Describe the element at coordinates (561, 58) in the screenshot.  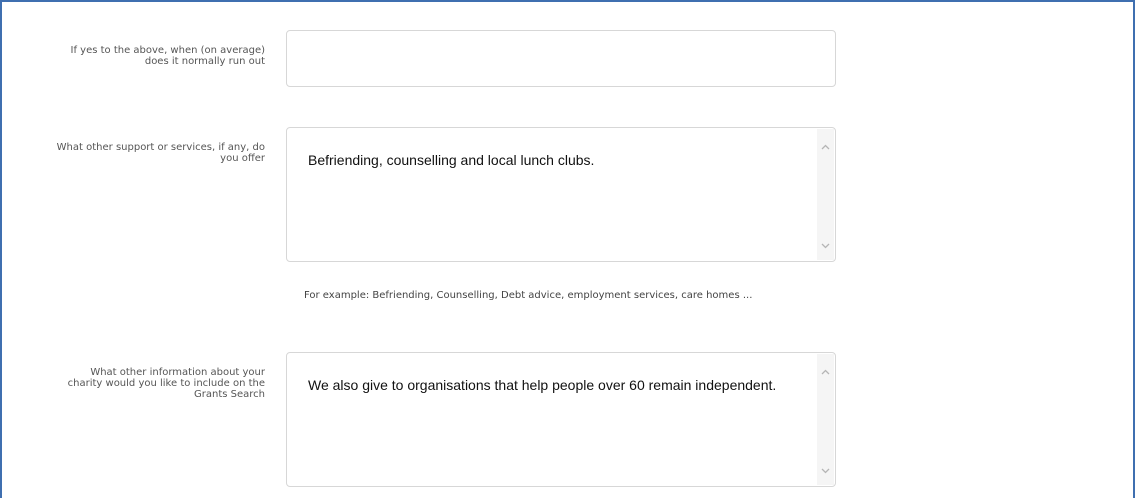
I see `run-out-input` at that location.